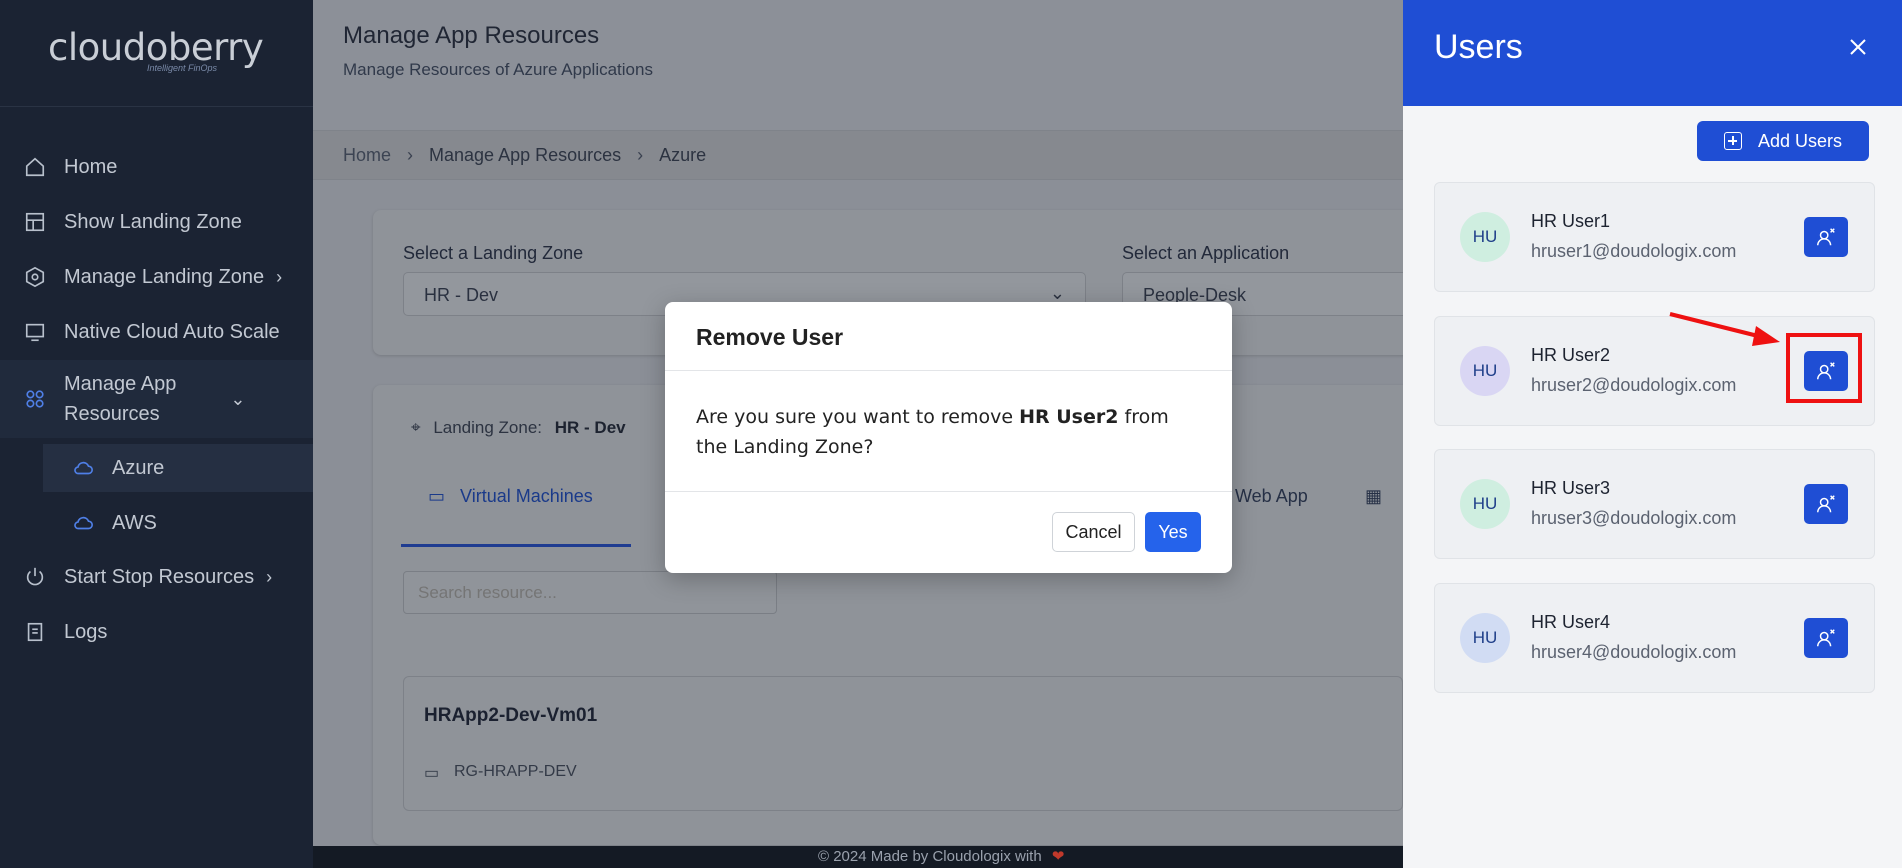 This screenshot has width=1902, height=868. I want to click on user-email: hruser1@doudologix.com, so click(1634, 251).